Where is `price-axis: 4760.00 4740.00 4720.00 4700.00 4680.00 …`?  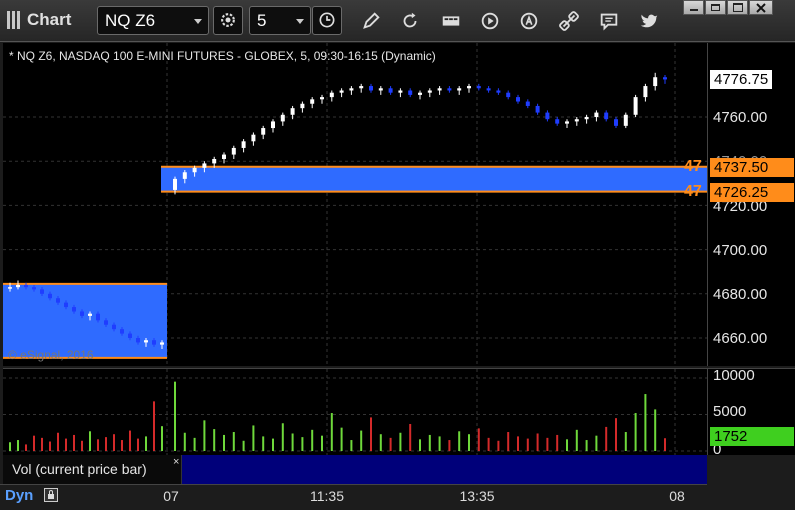 price-axis: 4760.00 4740.00 4720.00 4700.00 4680.00 … is located at coordinates (751, 204).